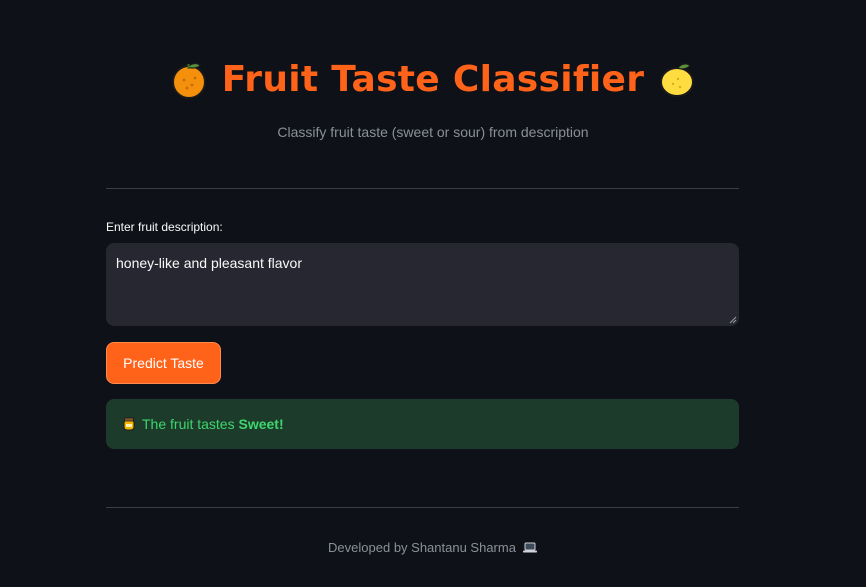 Image resolution: width=866 pixels, height=587 pixels. I want to click on description-textarea: honey-like and pleasant flavor, so click(422, 284).